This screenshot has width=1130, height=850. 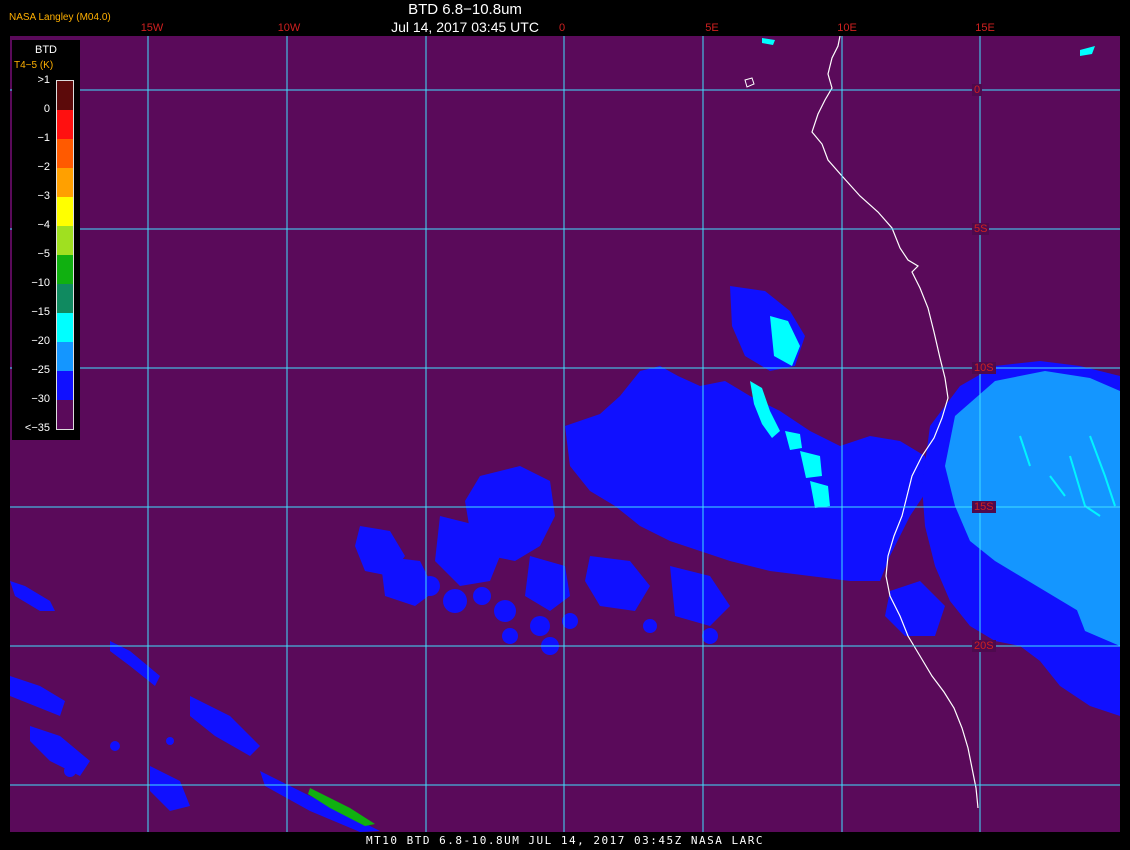 I want to click on lat-label-20s: 20S, so click(x=984, y=646).